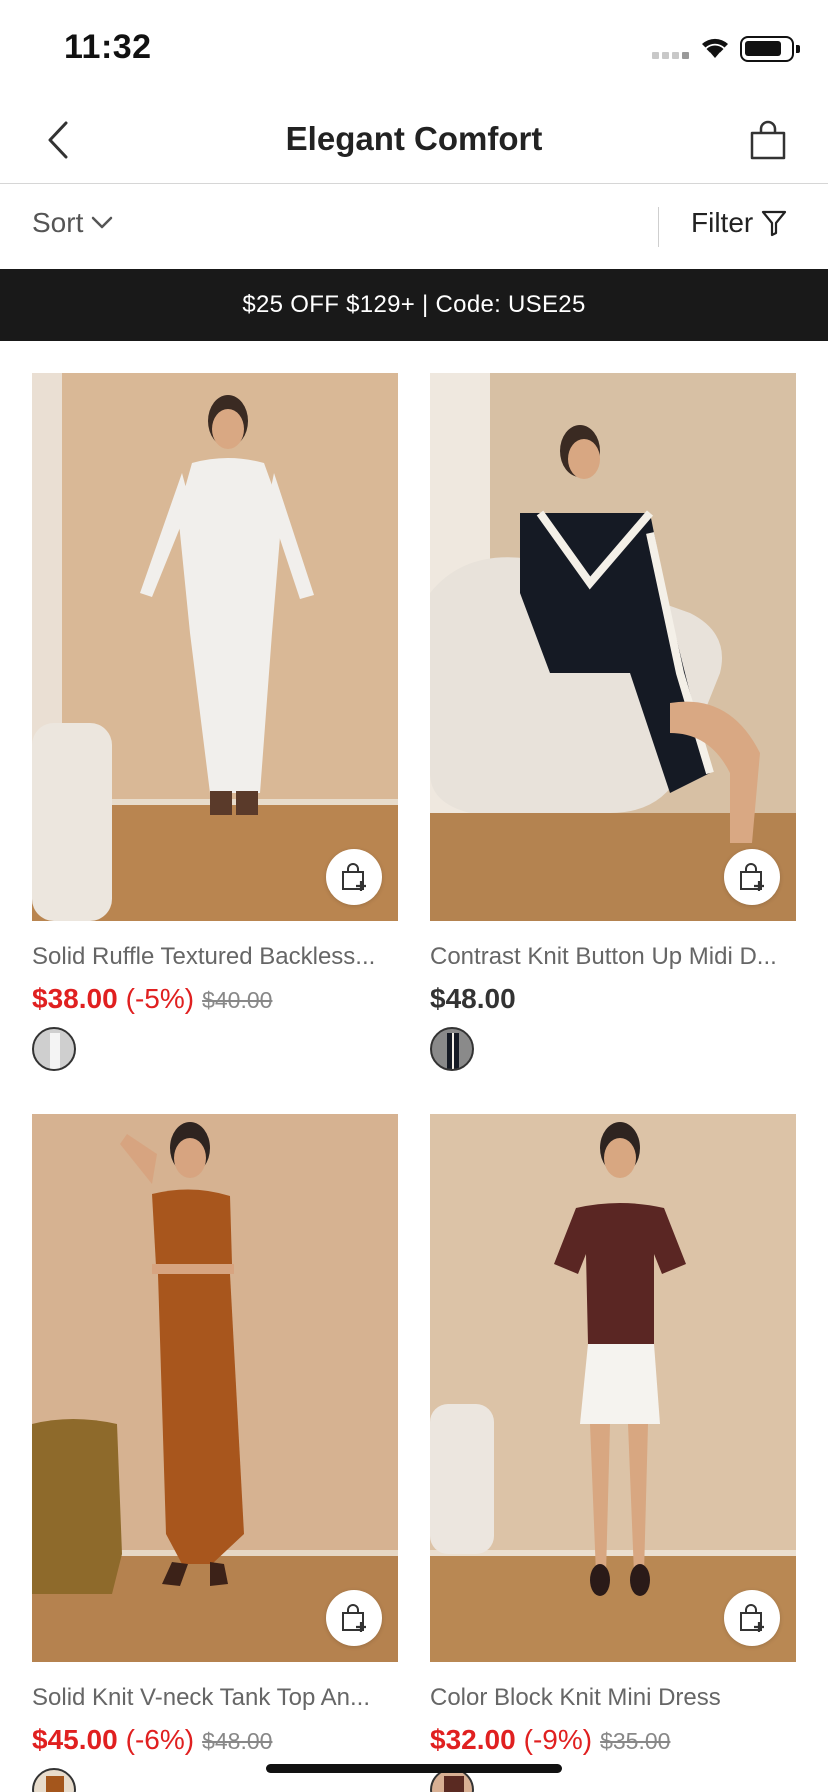 This screenshot has height=1792, width=828. I want to click on sort-label: Sort, so click(58, 222).